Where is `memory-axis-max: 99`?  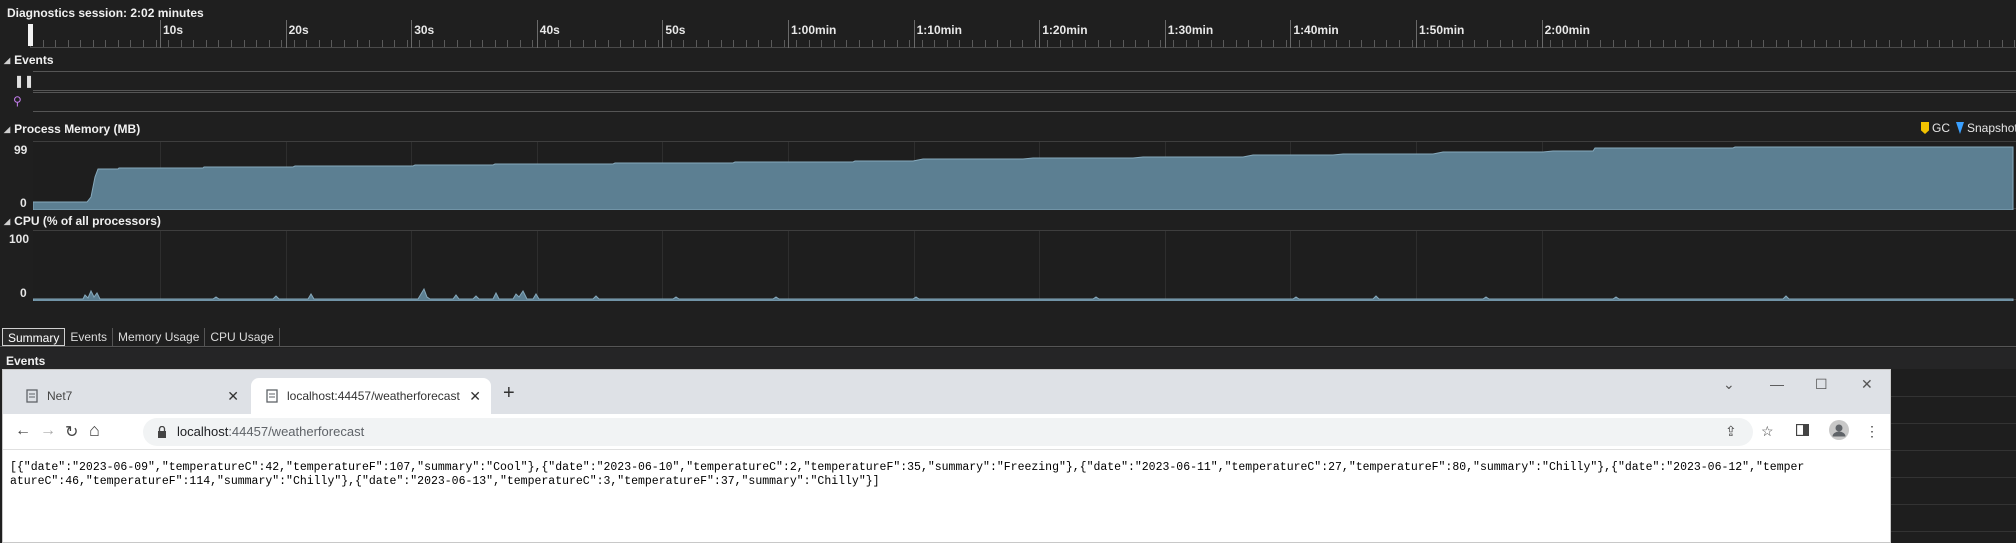 memory-axis-max: 99 is located at coordinates (21, 150).